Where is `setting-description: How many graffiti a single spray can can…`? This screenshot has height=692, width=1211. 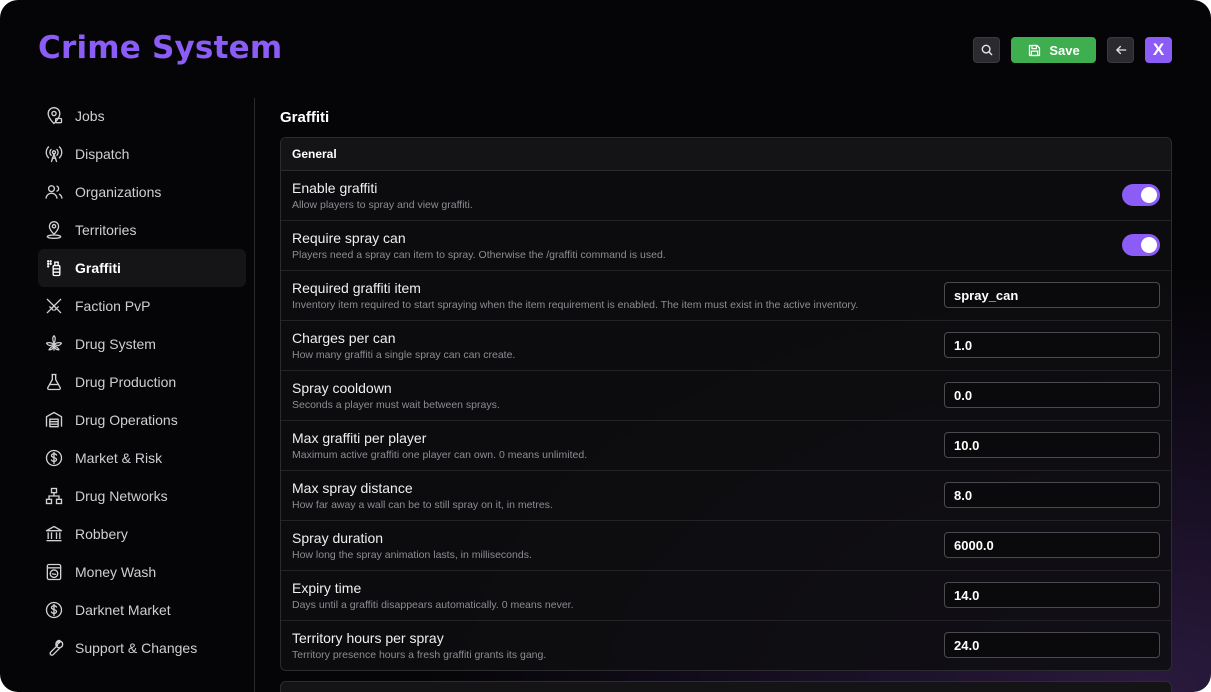
setting-description: How many graffiti a single spray can can… is located at coordinates (404, 355).